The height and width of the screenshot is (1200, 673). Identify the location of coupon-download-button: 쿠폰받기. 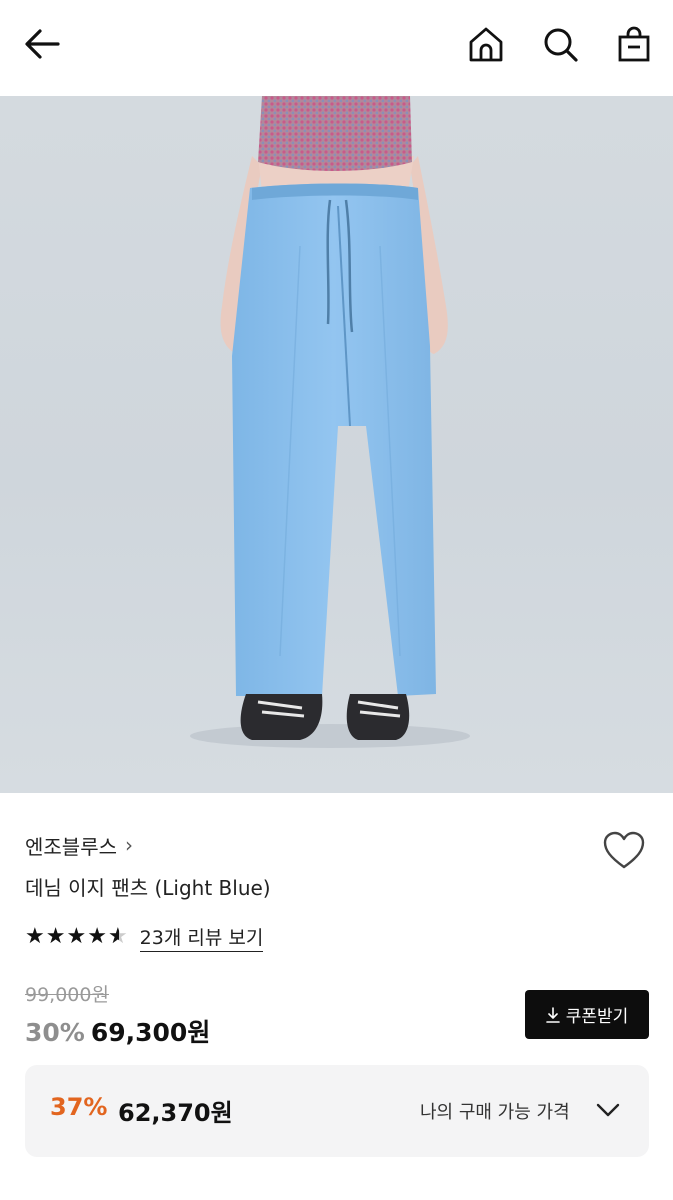
(587, 1014).